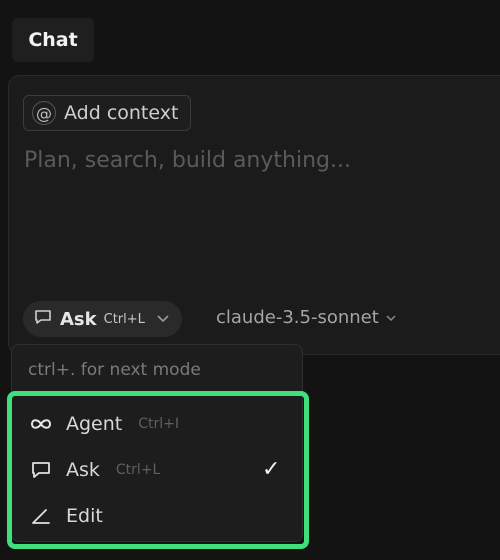  I want to click on model-selector: claude-3.5-sonnet, so click(306, 317).